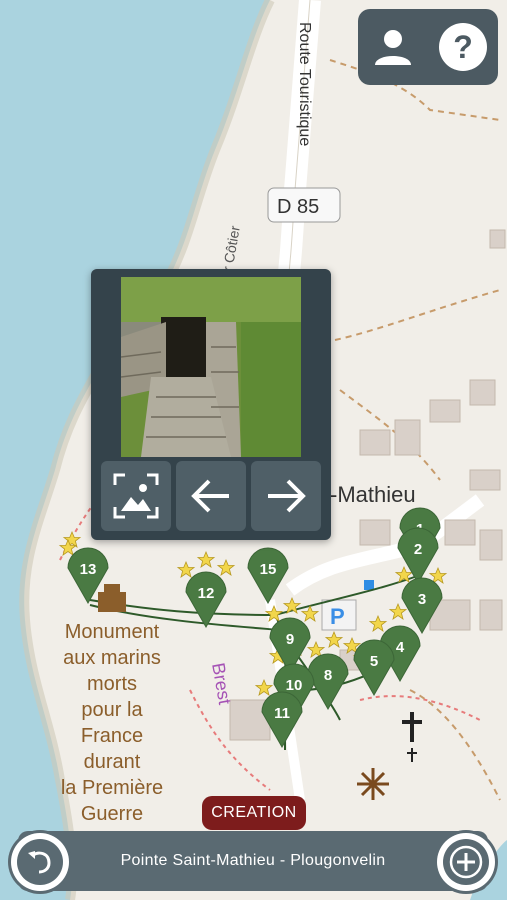  What do you see at coordinates (304, 84) in the screenshot?
I see `road-name-label: Route Touristique` at bounding box center [304, 84].